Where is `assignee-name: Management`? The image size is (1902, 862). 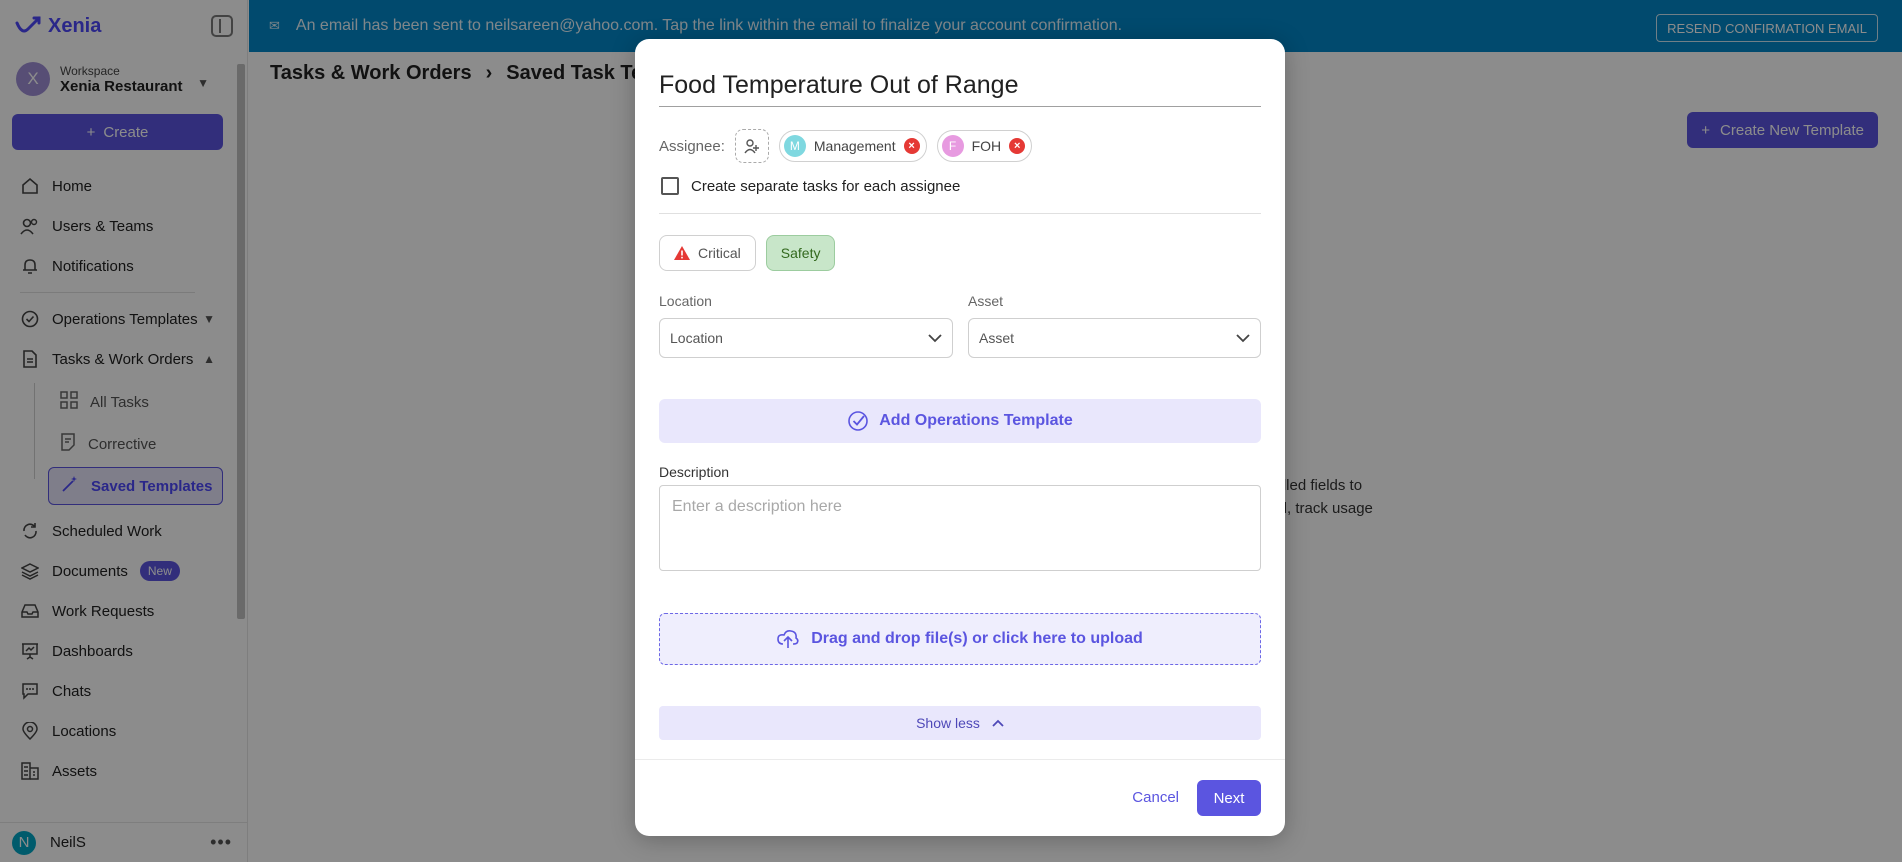
assignee-name: Management is located at coordinates (854, 146).